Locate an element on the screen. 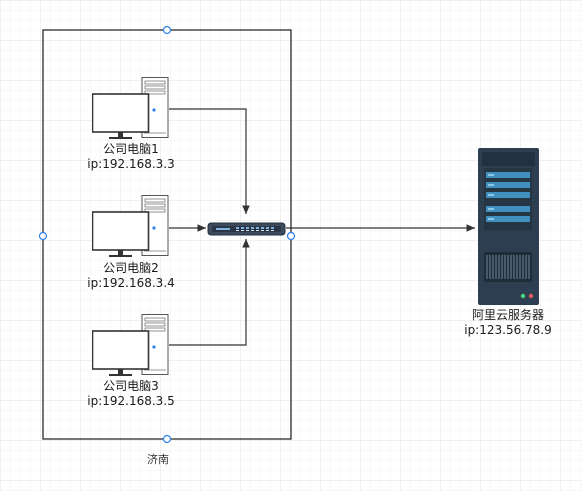 Image resolution: width=582 pixels, height=491 pixels. computer-name-1: 公司电脑1 is located at coordinates (131, 149).